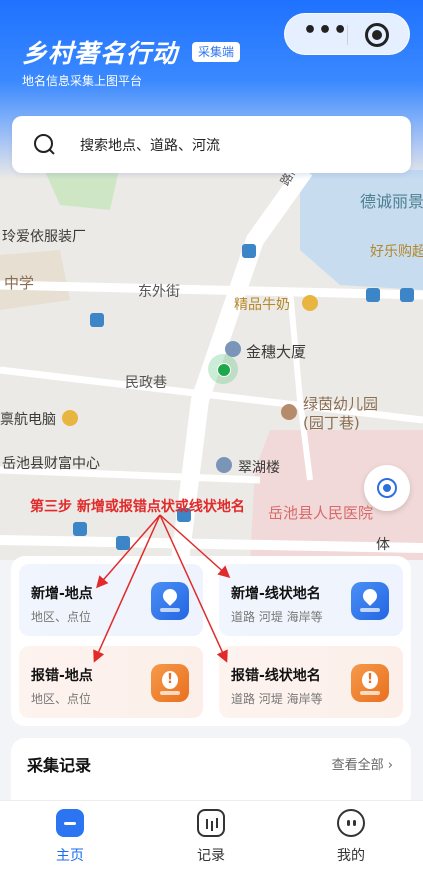 The image size is (423, 875). I want to click on map-label-lvyin: 绿茵幼儿园, so click(341, 404).